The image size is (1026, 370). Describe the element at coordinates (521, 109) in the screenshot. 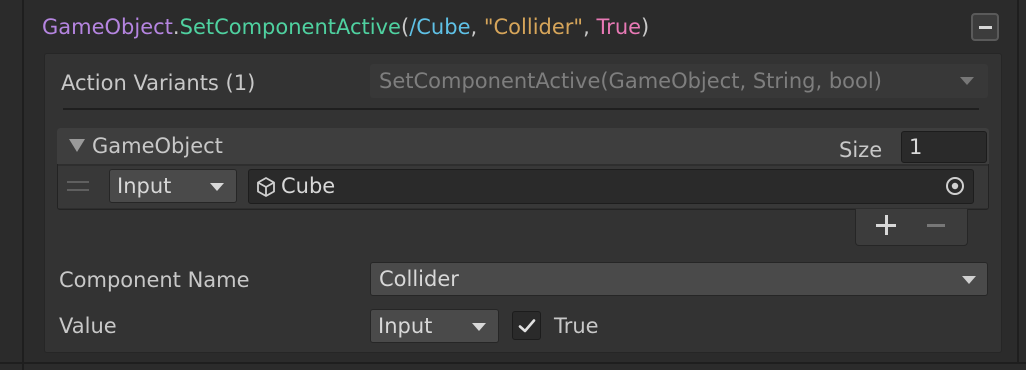

I see `section-divider` at that location.